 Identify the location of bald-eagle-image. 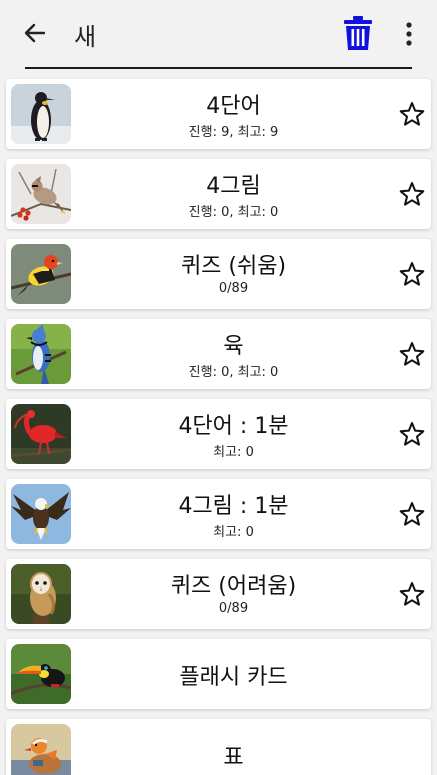
(41, 514).